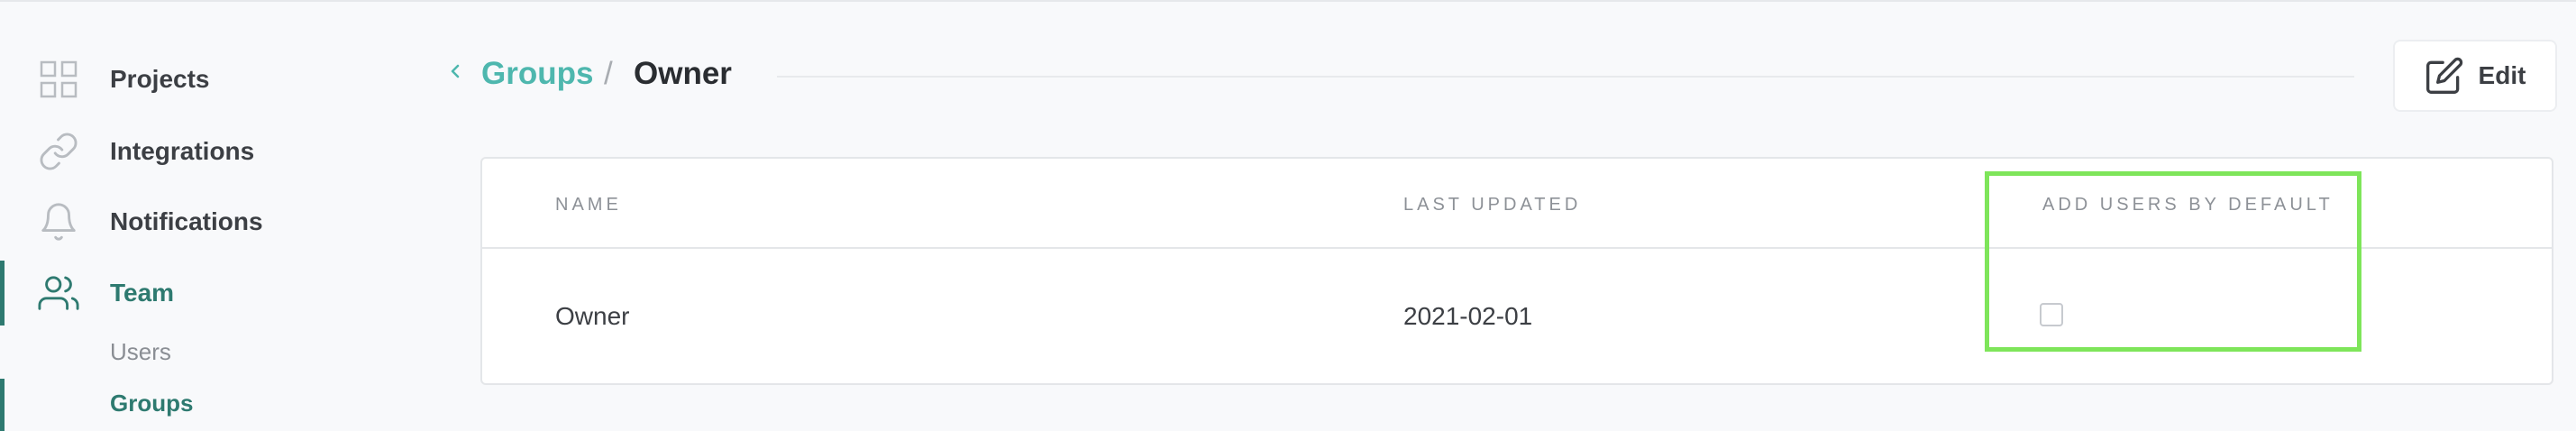 The width and height of the screenshot is (2576, 431). What do you see at coordinates (142, 293) in the screenshot?
I see `sidebar-item-label: Team` at bounding box center [142, 293].